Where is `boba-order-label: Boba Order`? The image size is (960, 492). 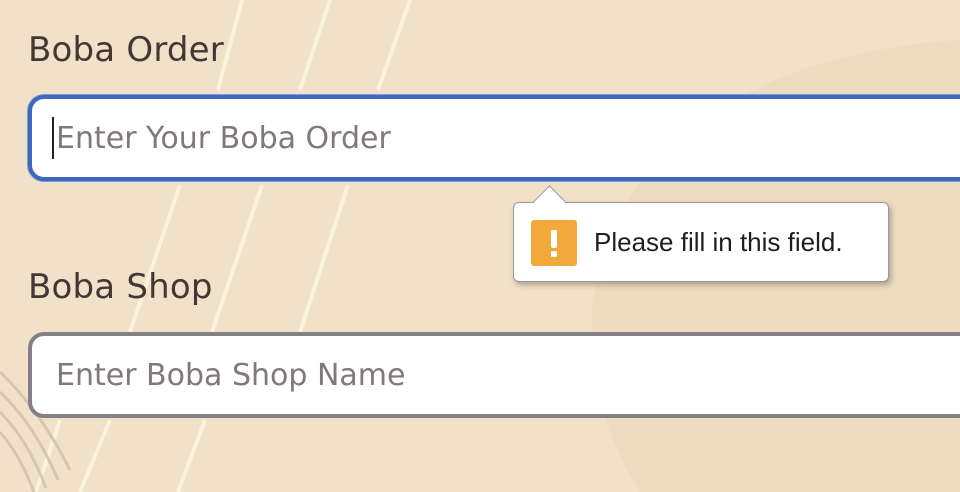 boba-order-label: Boba Order is located at coordinates (126, 50).